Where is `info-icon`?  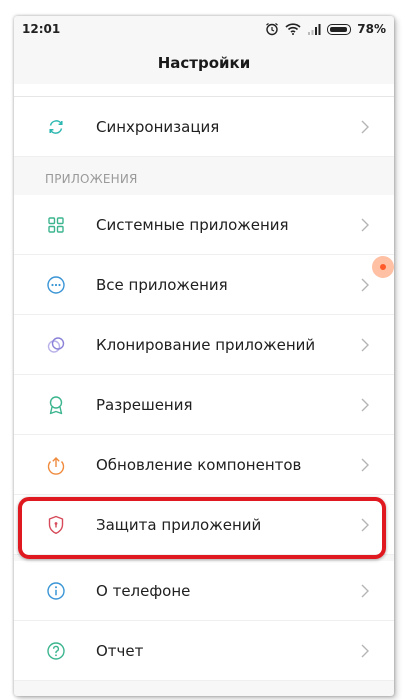
info-icon is located at coordinates (56, 591).